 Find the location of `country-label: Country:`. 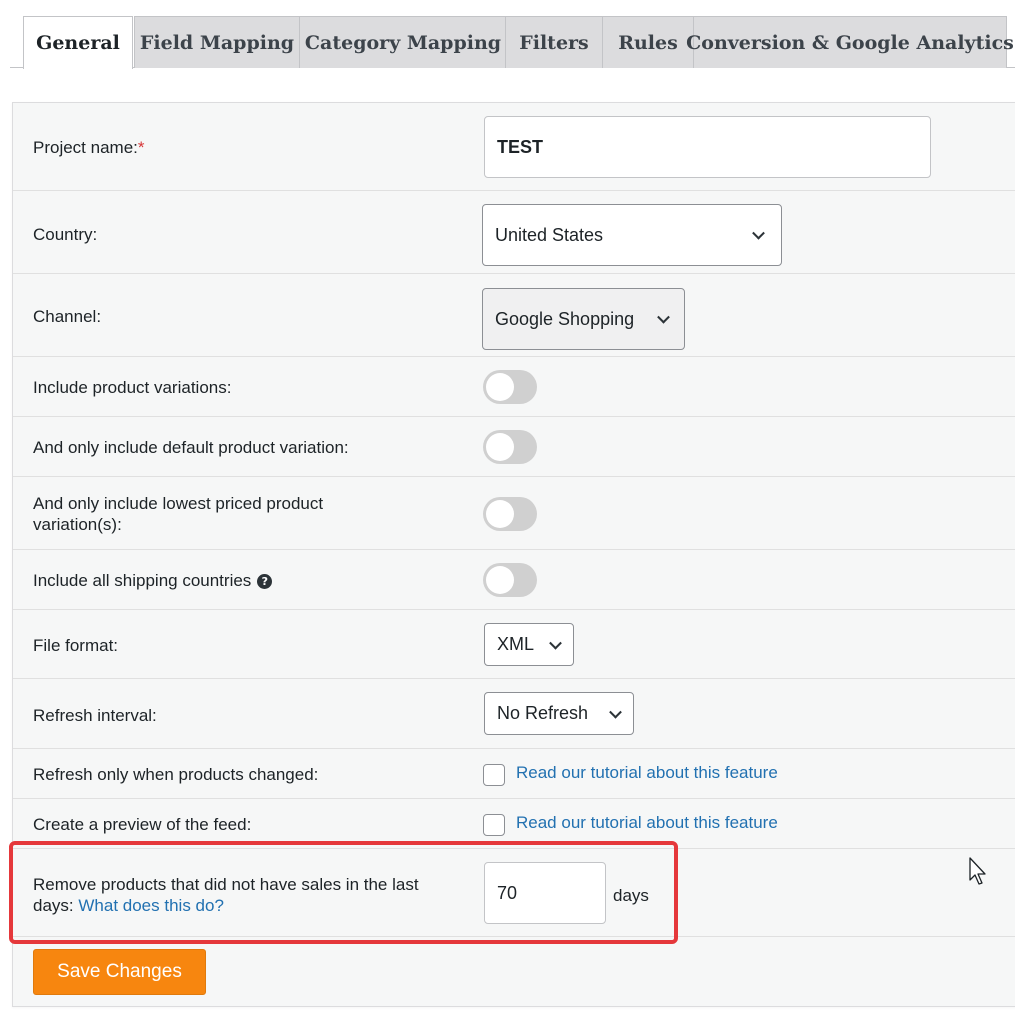

country-label: Country: is located at coordinates (65, 234).